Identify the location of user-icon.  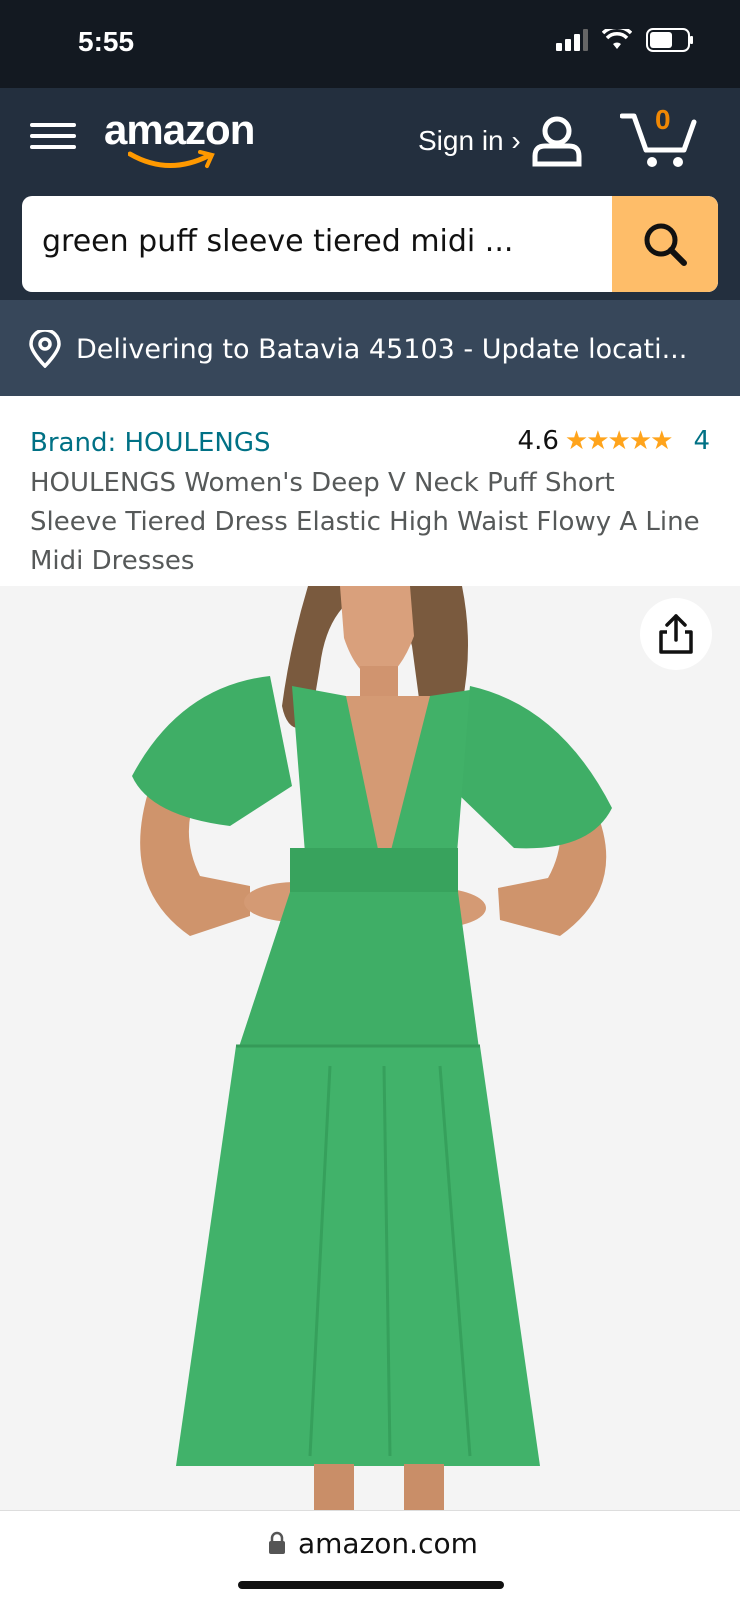
(557, 141).